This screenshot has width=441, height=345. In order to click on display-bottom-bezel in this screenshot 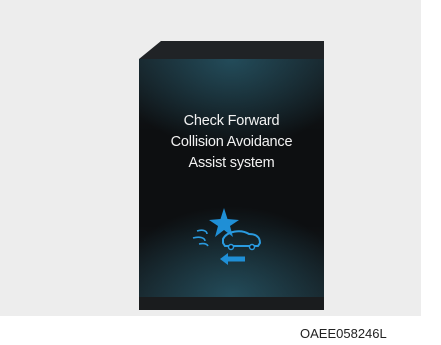, I will do `click(231, 303)`.